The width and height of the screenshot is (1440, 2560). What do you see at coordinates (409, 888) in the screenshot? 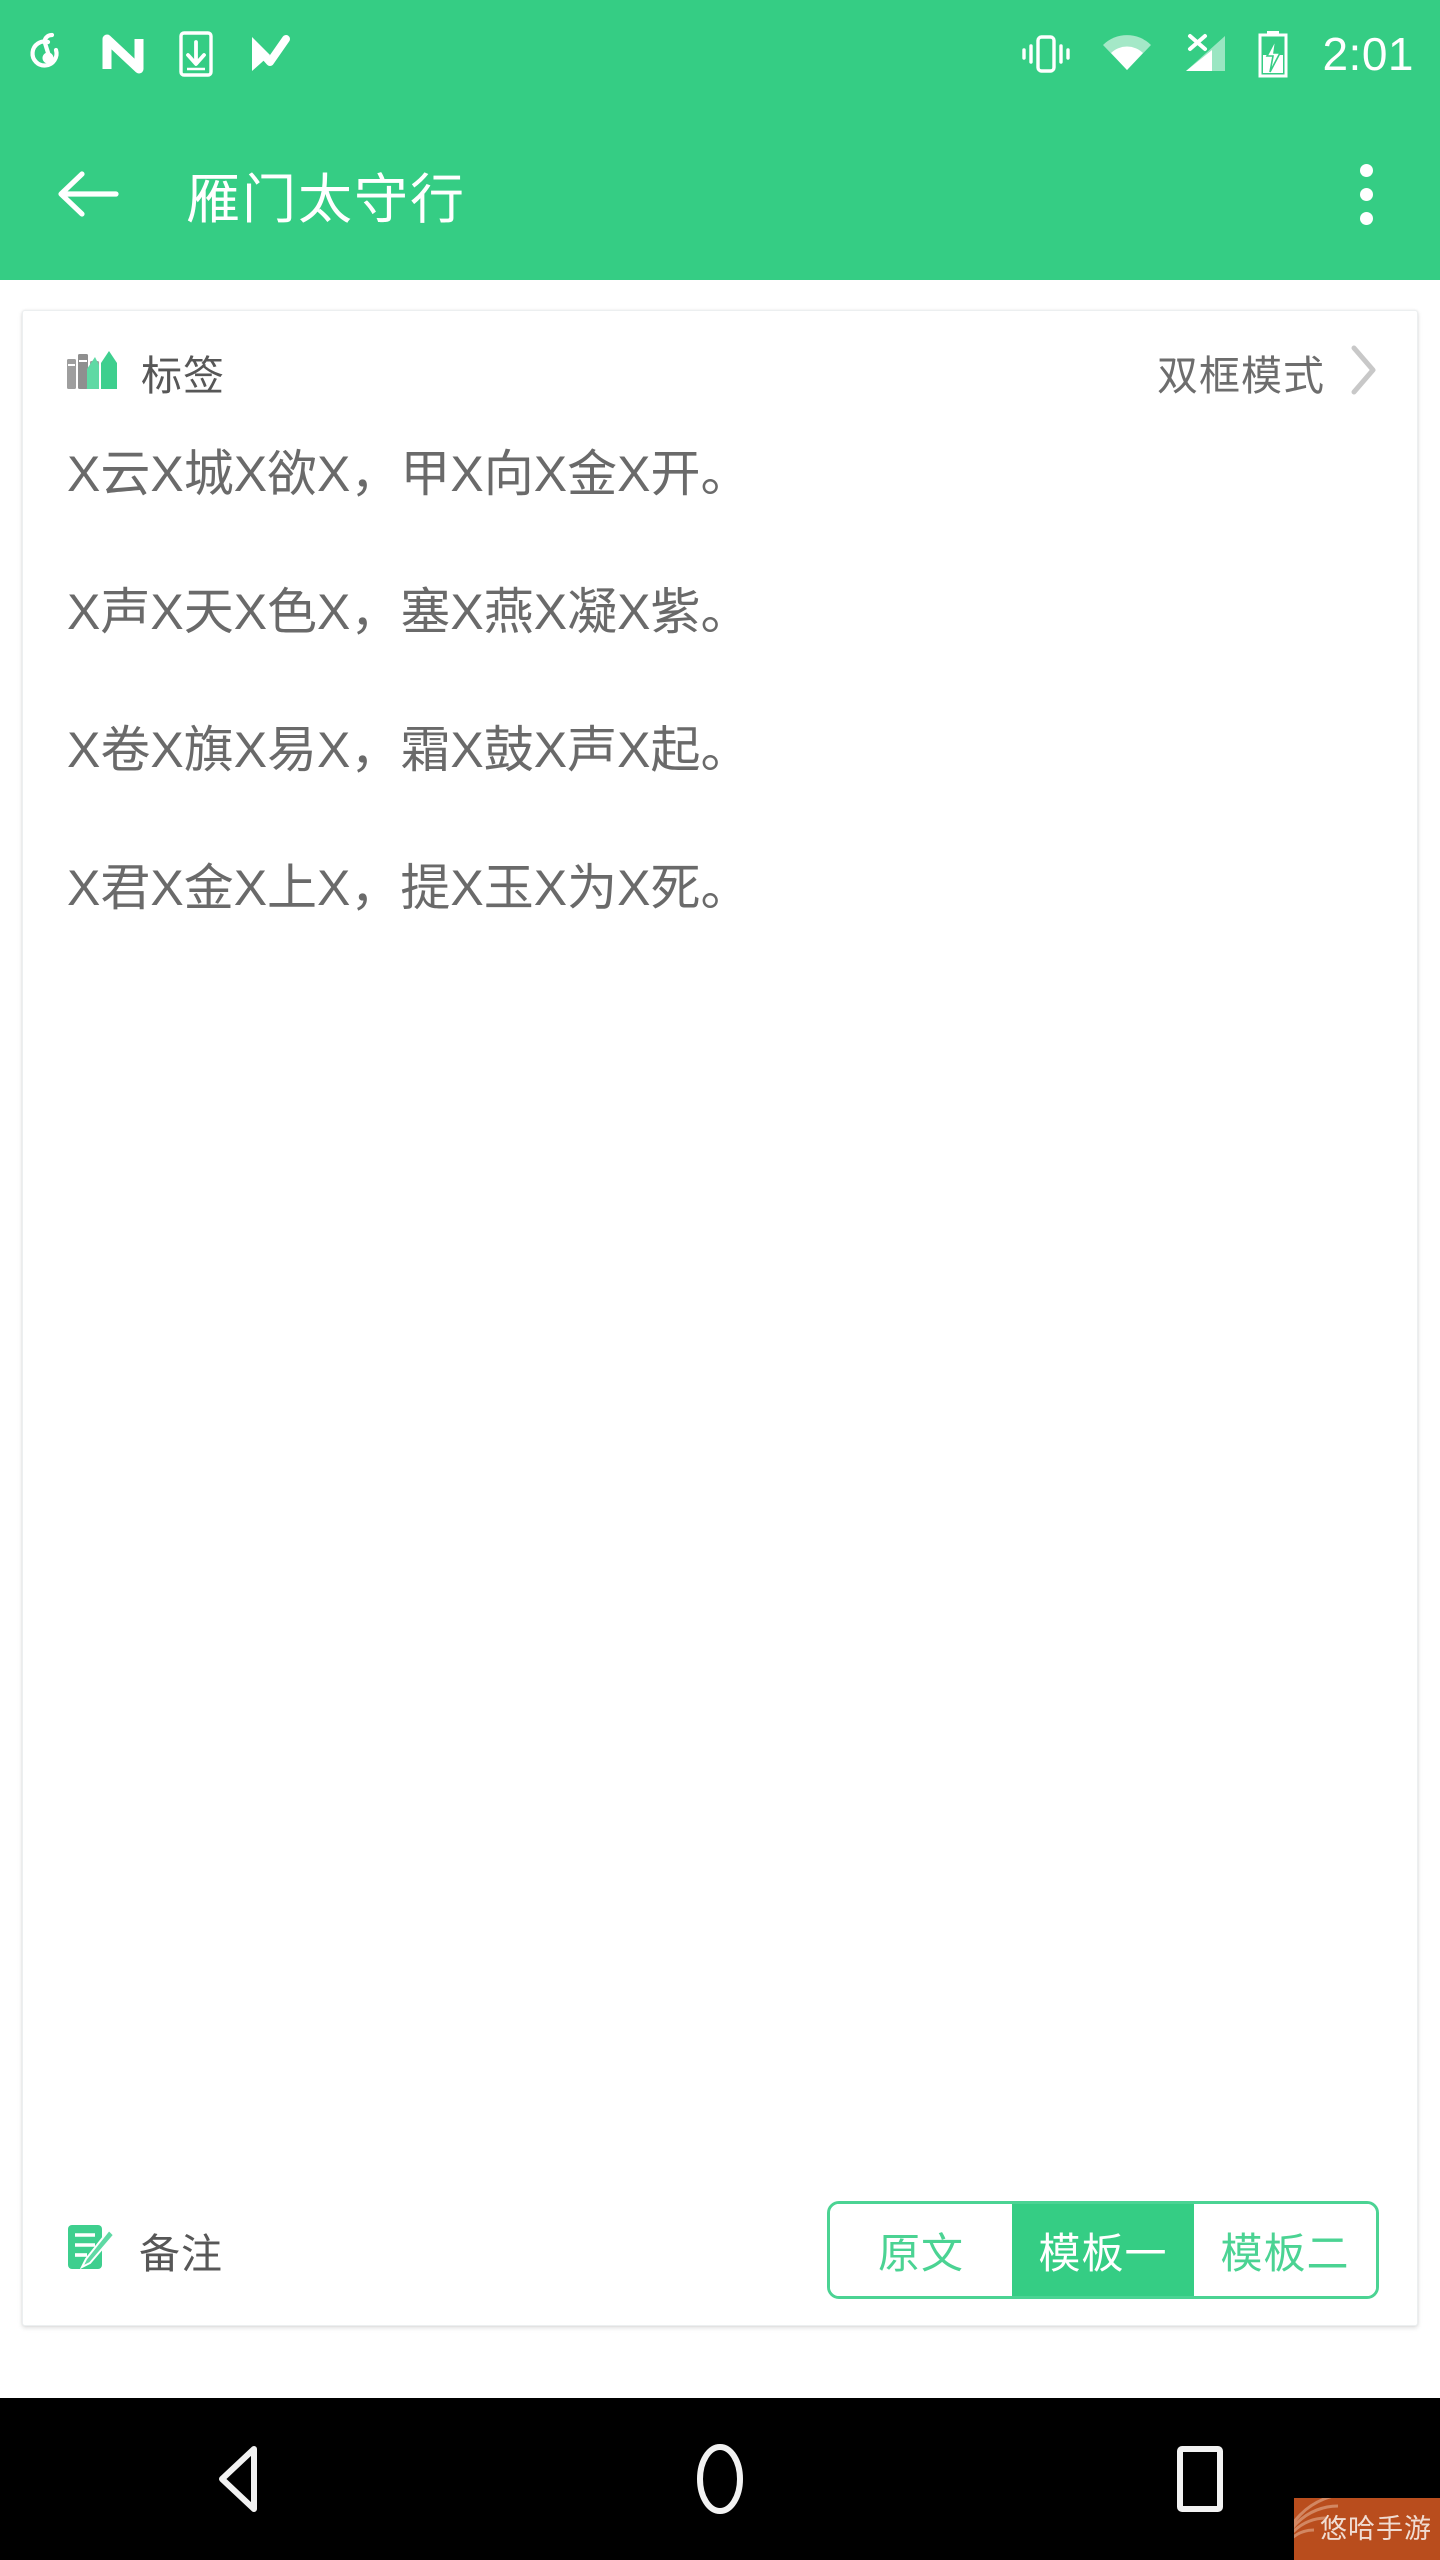
I see `poem-line: X君X金X上X，提X玉X为X死。` at bounding box center [409, 888].